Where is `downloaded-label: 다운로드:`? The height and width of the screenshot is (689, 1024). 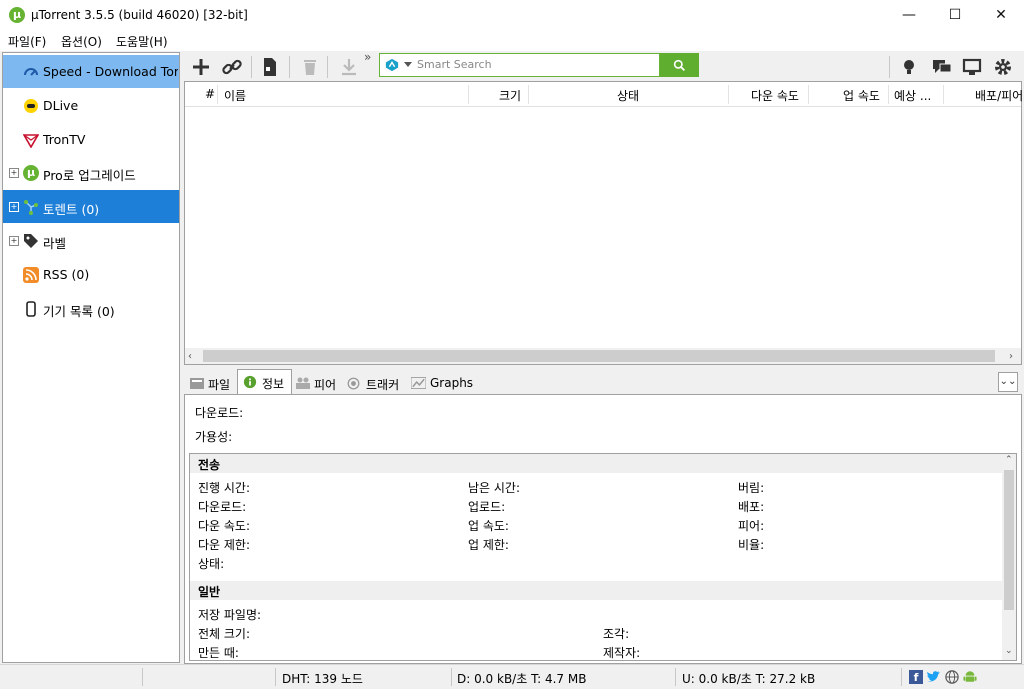 downloaded-label: 다운로드: is located at coordinates (222, 507).